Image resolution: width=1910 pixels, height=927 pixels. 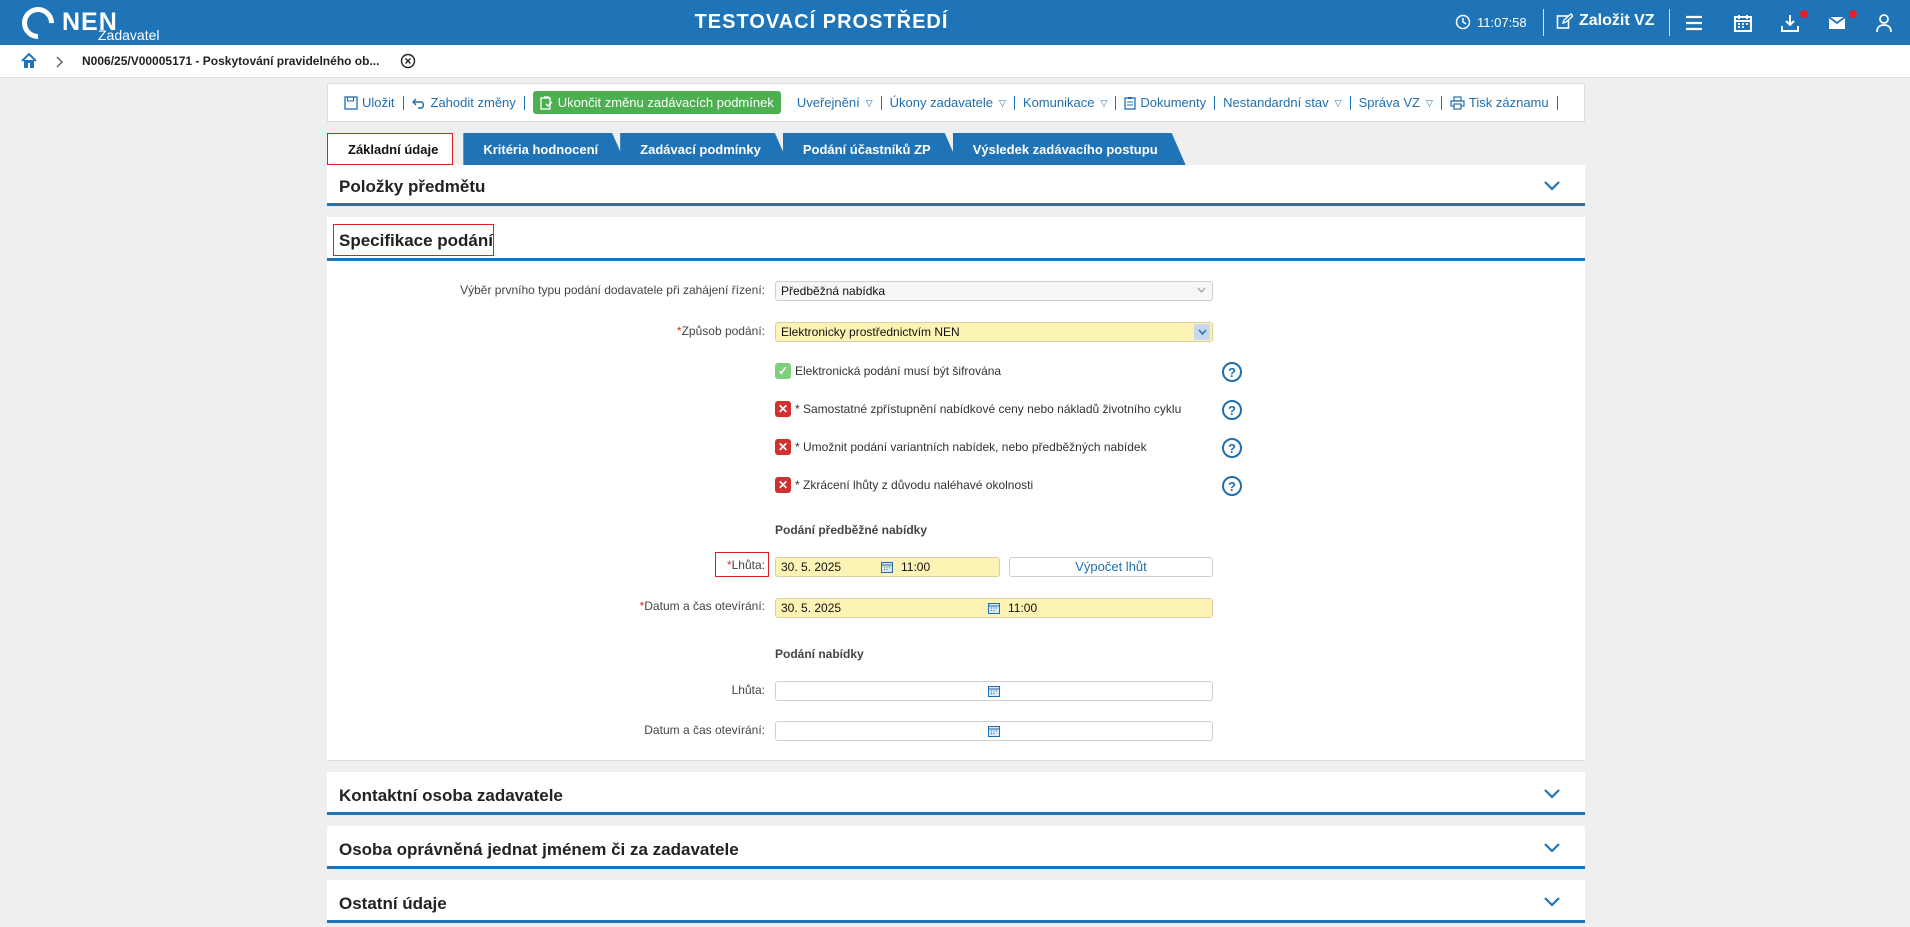 What do you see at coordinates (702, 606) in the screenshot?
I see `prelim-opening-label: *Datum a čas otevírání:` at bounding box center [702, 606].